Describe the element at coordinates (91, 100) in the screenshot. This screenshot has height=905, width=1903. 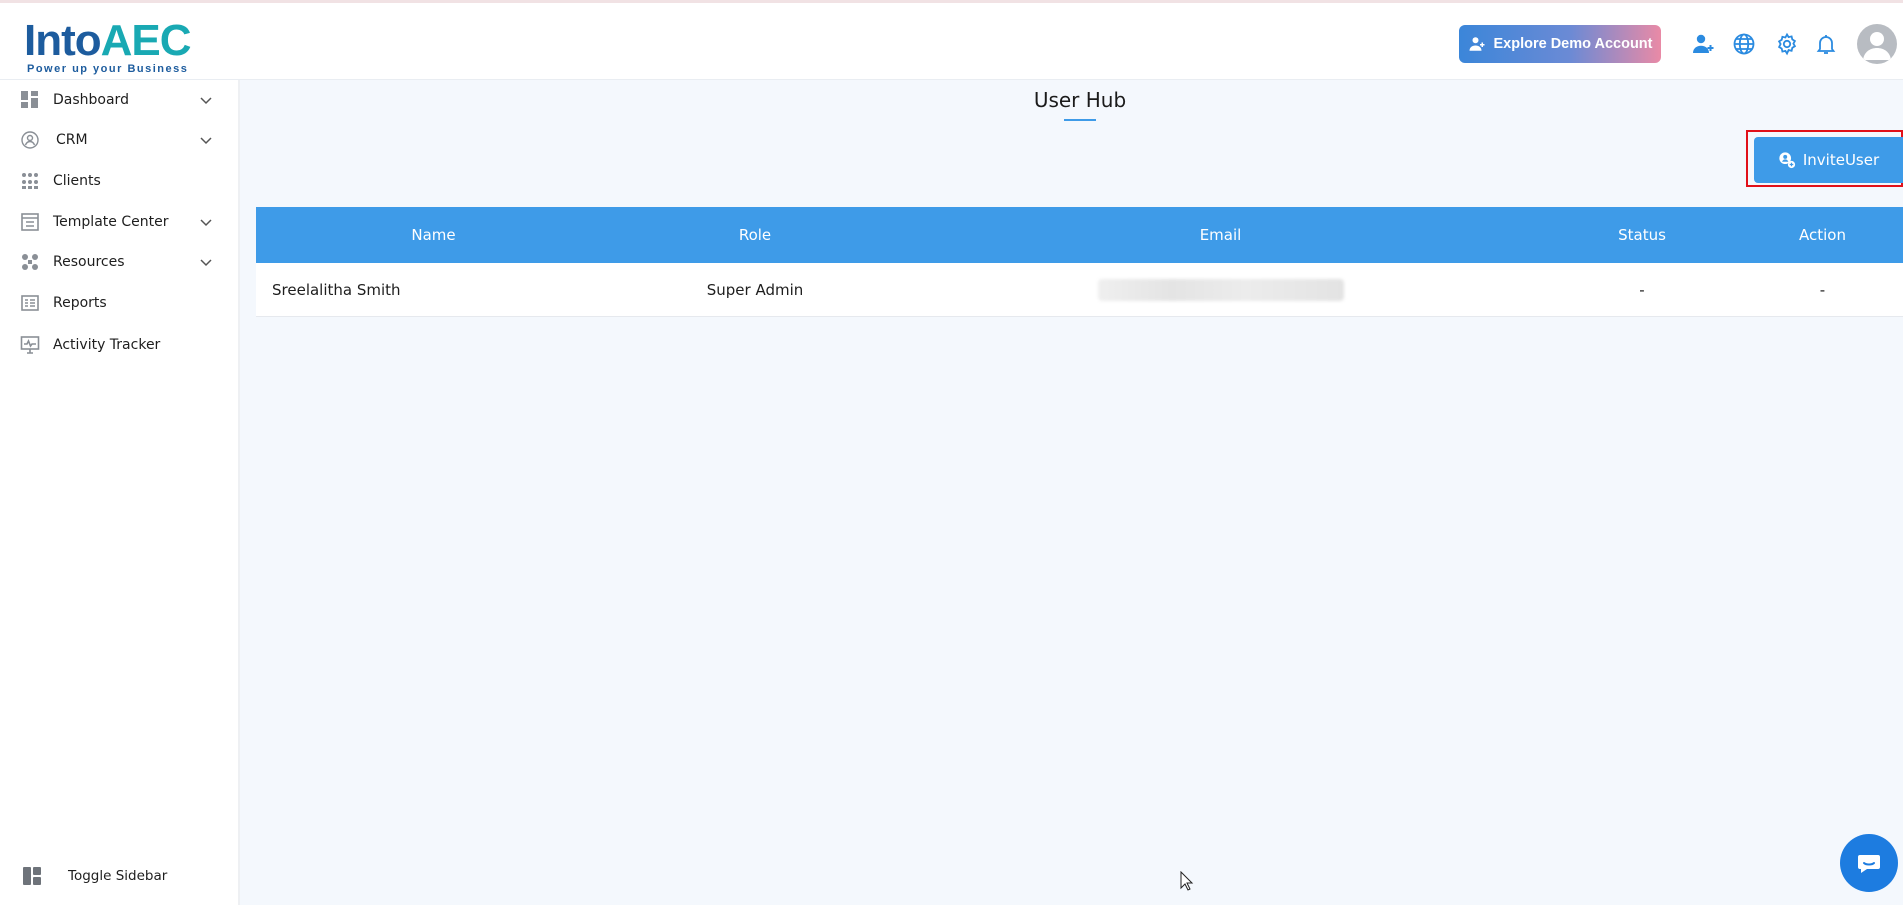
I see `sidebar-item-label: Dashboard` at that location.